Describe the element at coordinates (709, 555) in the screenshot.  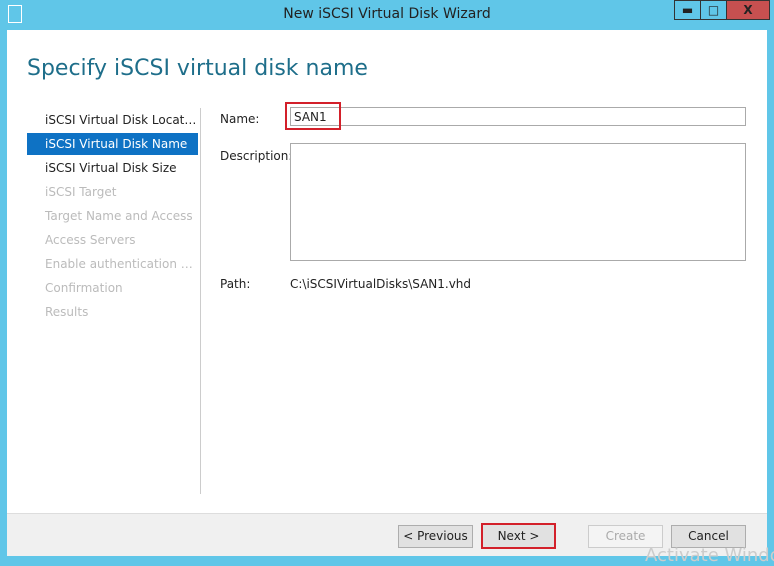
I see `activation-watermark: Activate Windows` at that location.